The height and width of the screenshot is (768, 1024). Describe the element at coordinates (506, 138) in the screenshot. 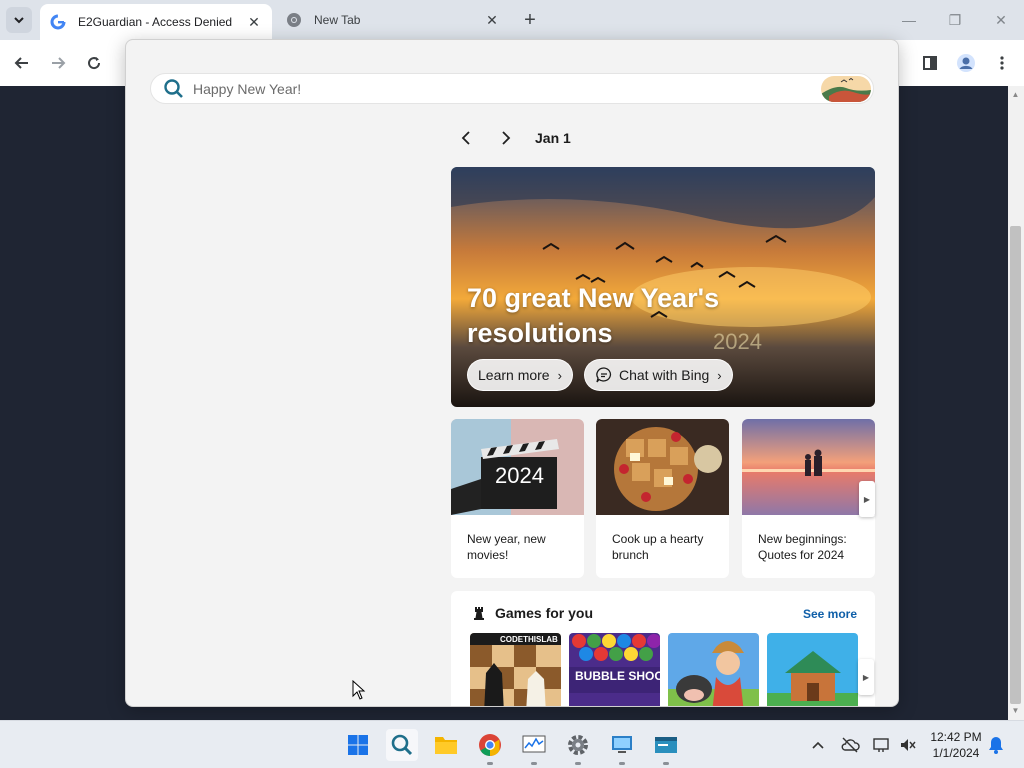

I see `next-arrow-icon` at that location.